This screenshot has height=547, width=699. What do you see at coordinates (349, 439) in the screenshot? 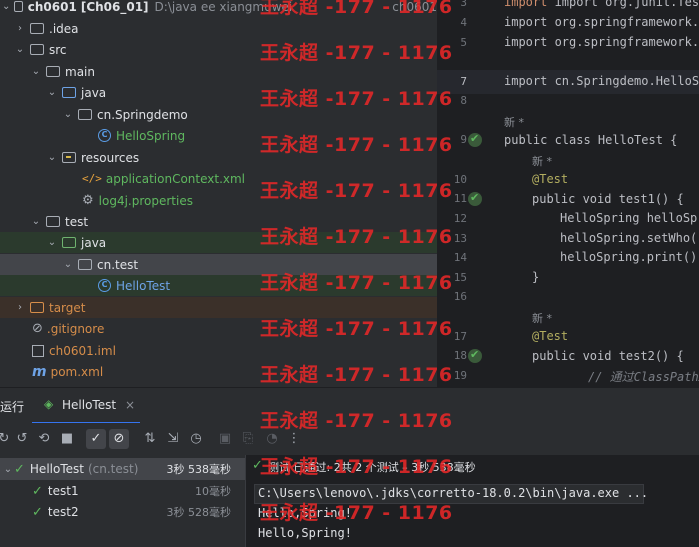
I see `run-toolbar: ↻ ↺ ⟲ ■ ✓ ⊘ ⇅ ⇲ ◷ ▣ ⎘ ◔ ⋮` at bounding box center [349, 439].